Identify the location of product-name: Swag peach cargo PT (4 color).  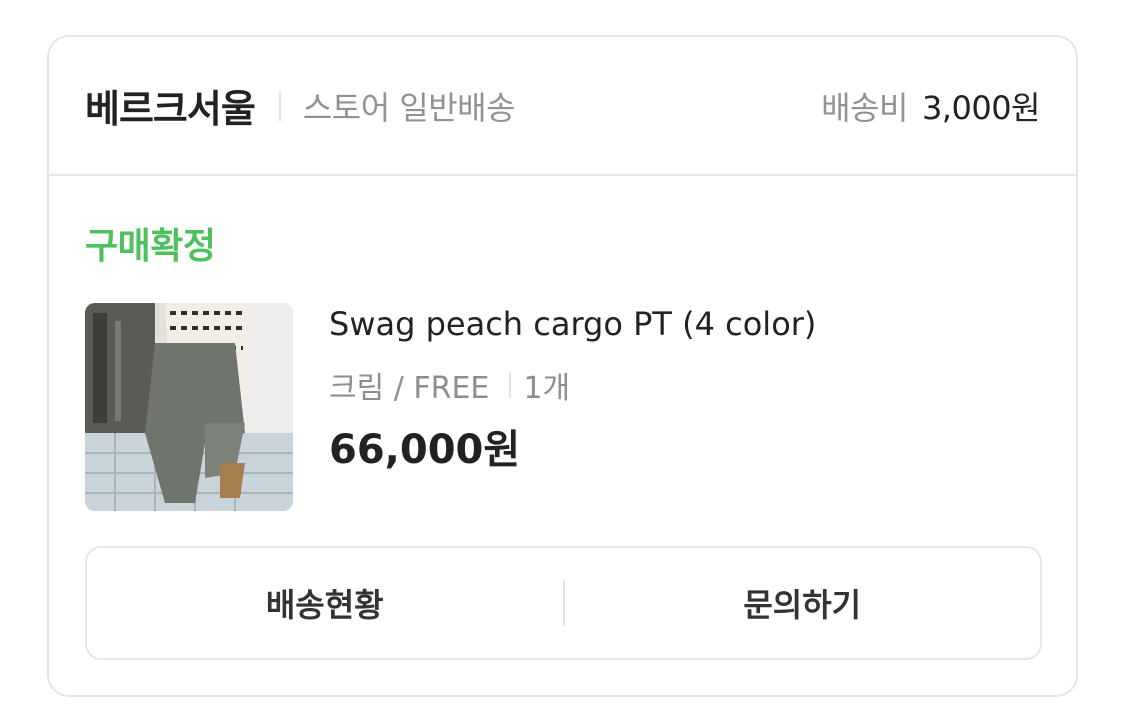
(572, 324).